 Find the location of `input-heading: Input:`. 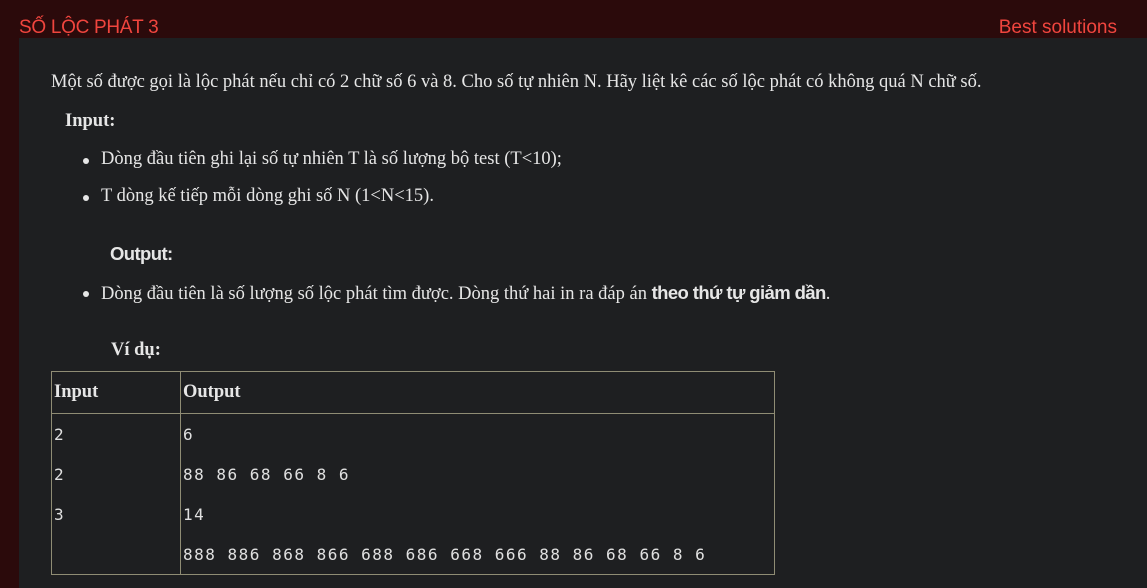

input-heading: Input: is located at coordinates (90, 121).